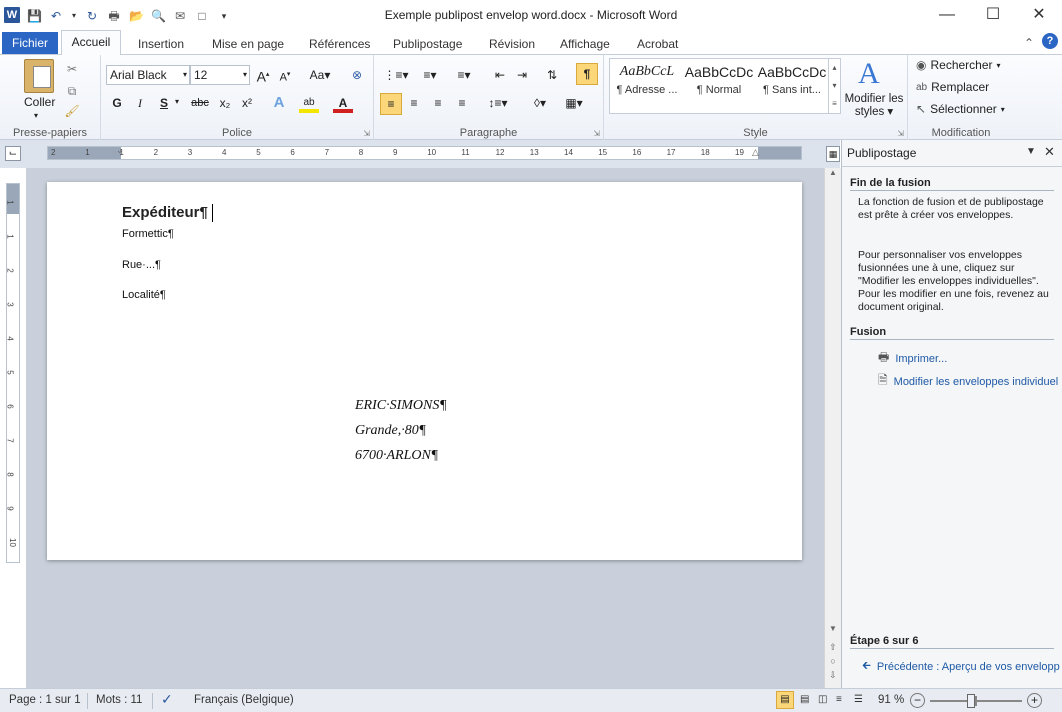 Image resolution: width=1062 pixels, height=712 pixels. I want to click on vertical-ruler: 1 1 2 3 4 5 6 7 8 9 10, so click(13, 373).